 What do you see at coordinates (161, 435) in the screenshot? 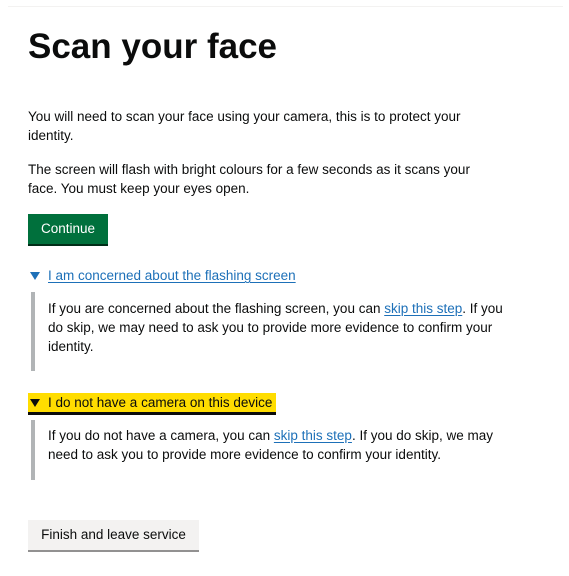
I see `details-text-before-link: If you do not have a camera, you can` at bounding box center [161, 435].